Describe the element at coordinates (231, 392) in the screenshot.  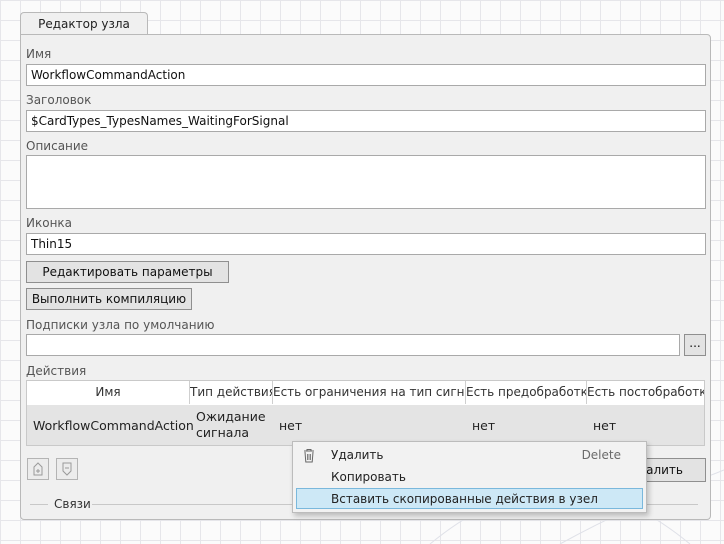
I see `column-header-action-type: Тип действия` at that location.